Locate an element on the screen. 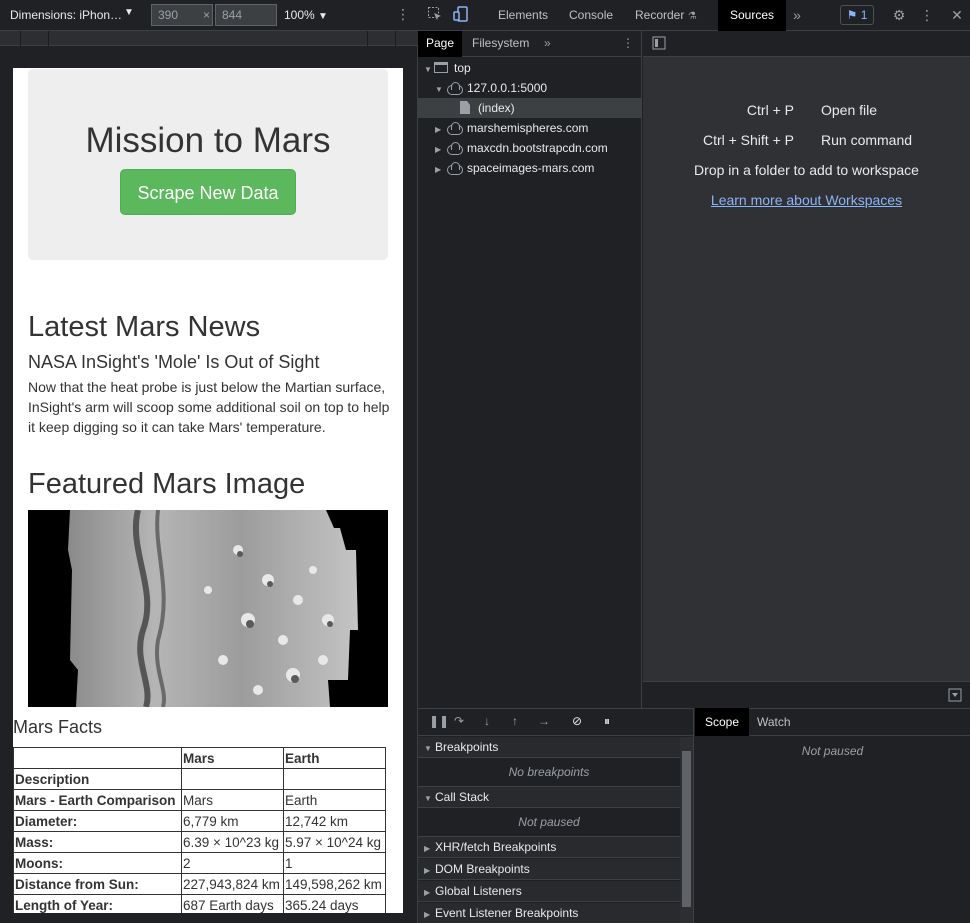  section-call-stack: ▼ Call Stack is located at coordinates (549, 797).